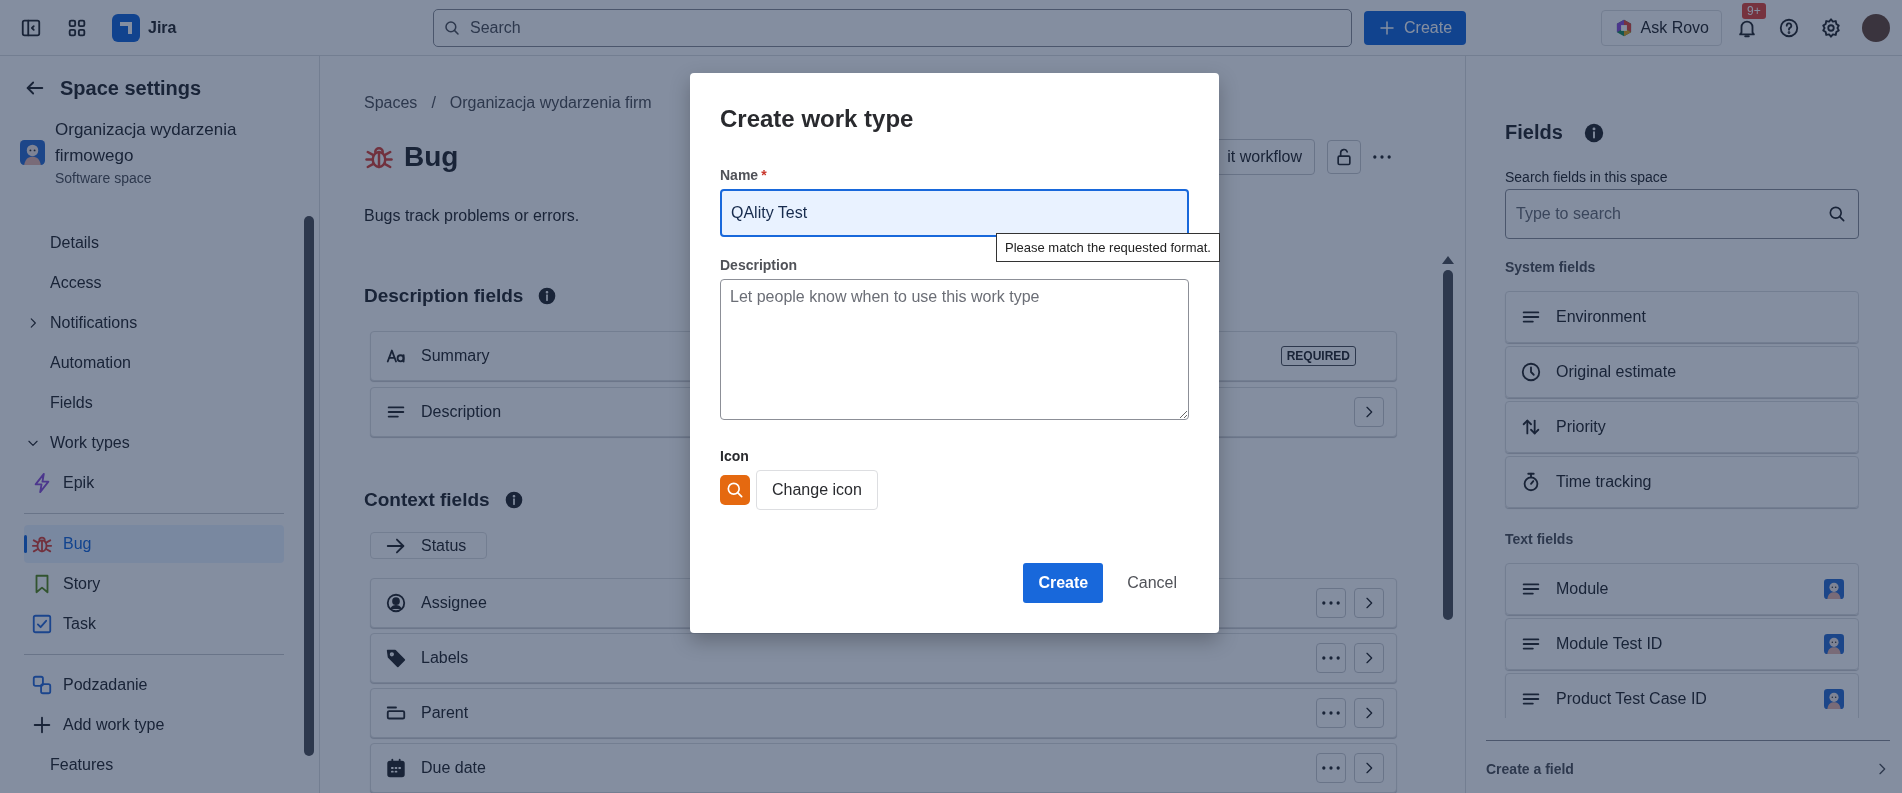 This screenshot has height=793, width=1902. I want to click on required-tag: REQUIRED, so click(1318, 356).